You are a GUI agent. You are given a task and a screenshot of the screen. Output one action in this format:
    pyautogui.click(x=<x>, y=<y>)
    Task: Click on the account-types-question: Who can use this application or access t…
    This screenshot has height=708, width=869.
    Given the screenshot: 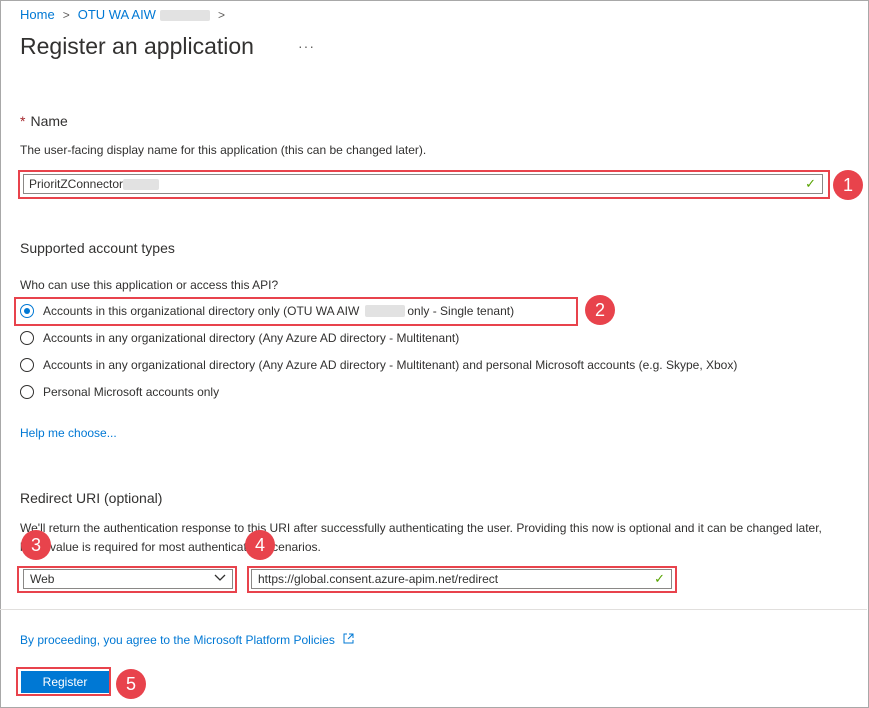 What is the action you would take?
    pyautogui.click(x=149, y=285)
    